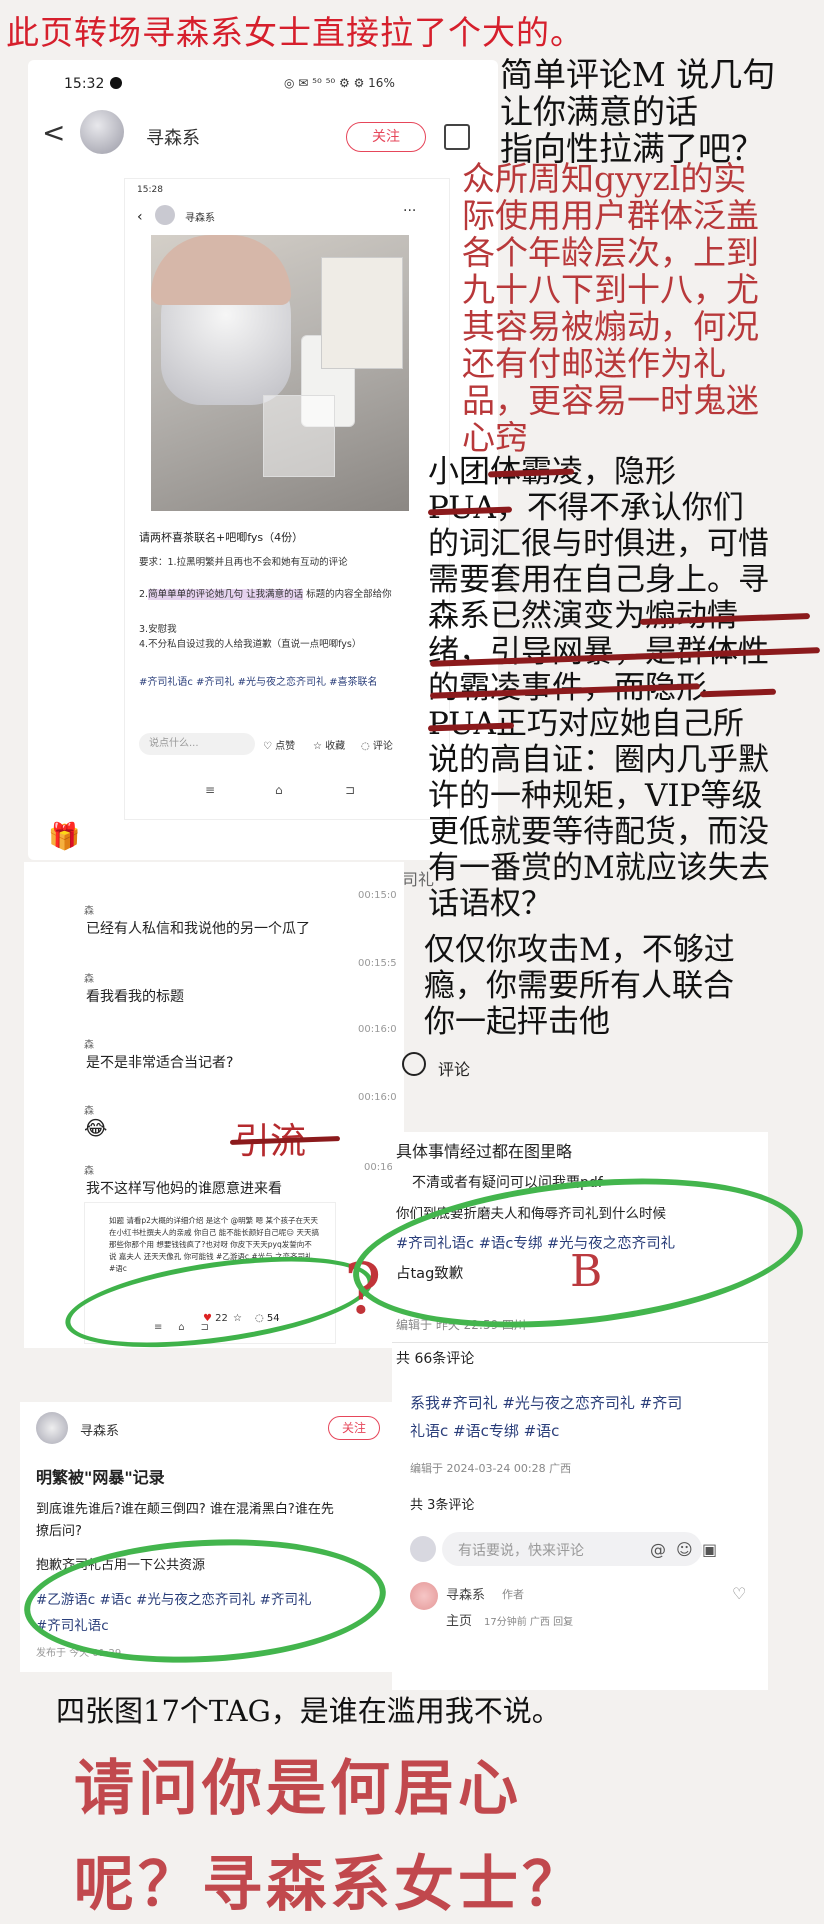  What do you see at coordinates (226, 594) in the screenshot?
I see `req2-highlight: 简单单单的评论她几句 让我满意的话` at bounding box center [226, 594].